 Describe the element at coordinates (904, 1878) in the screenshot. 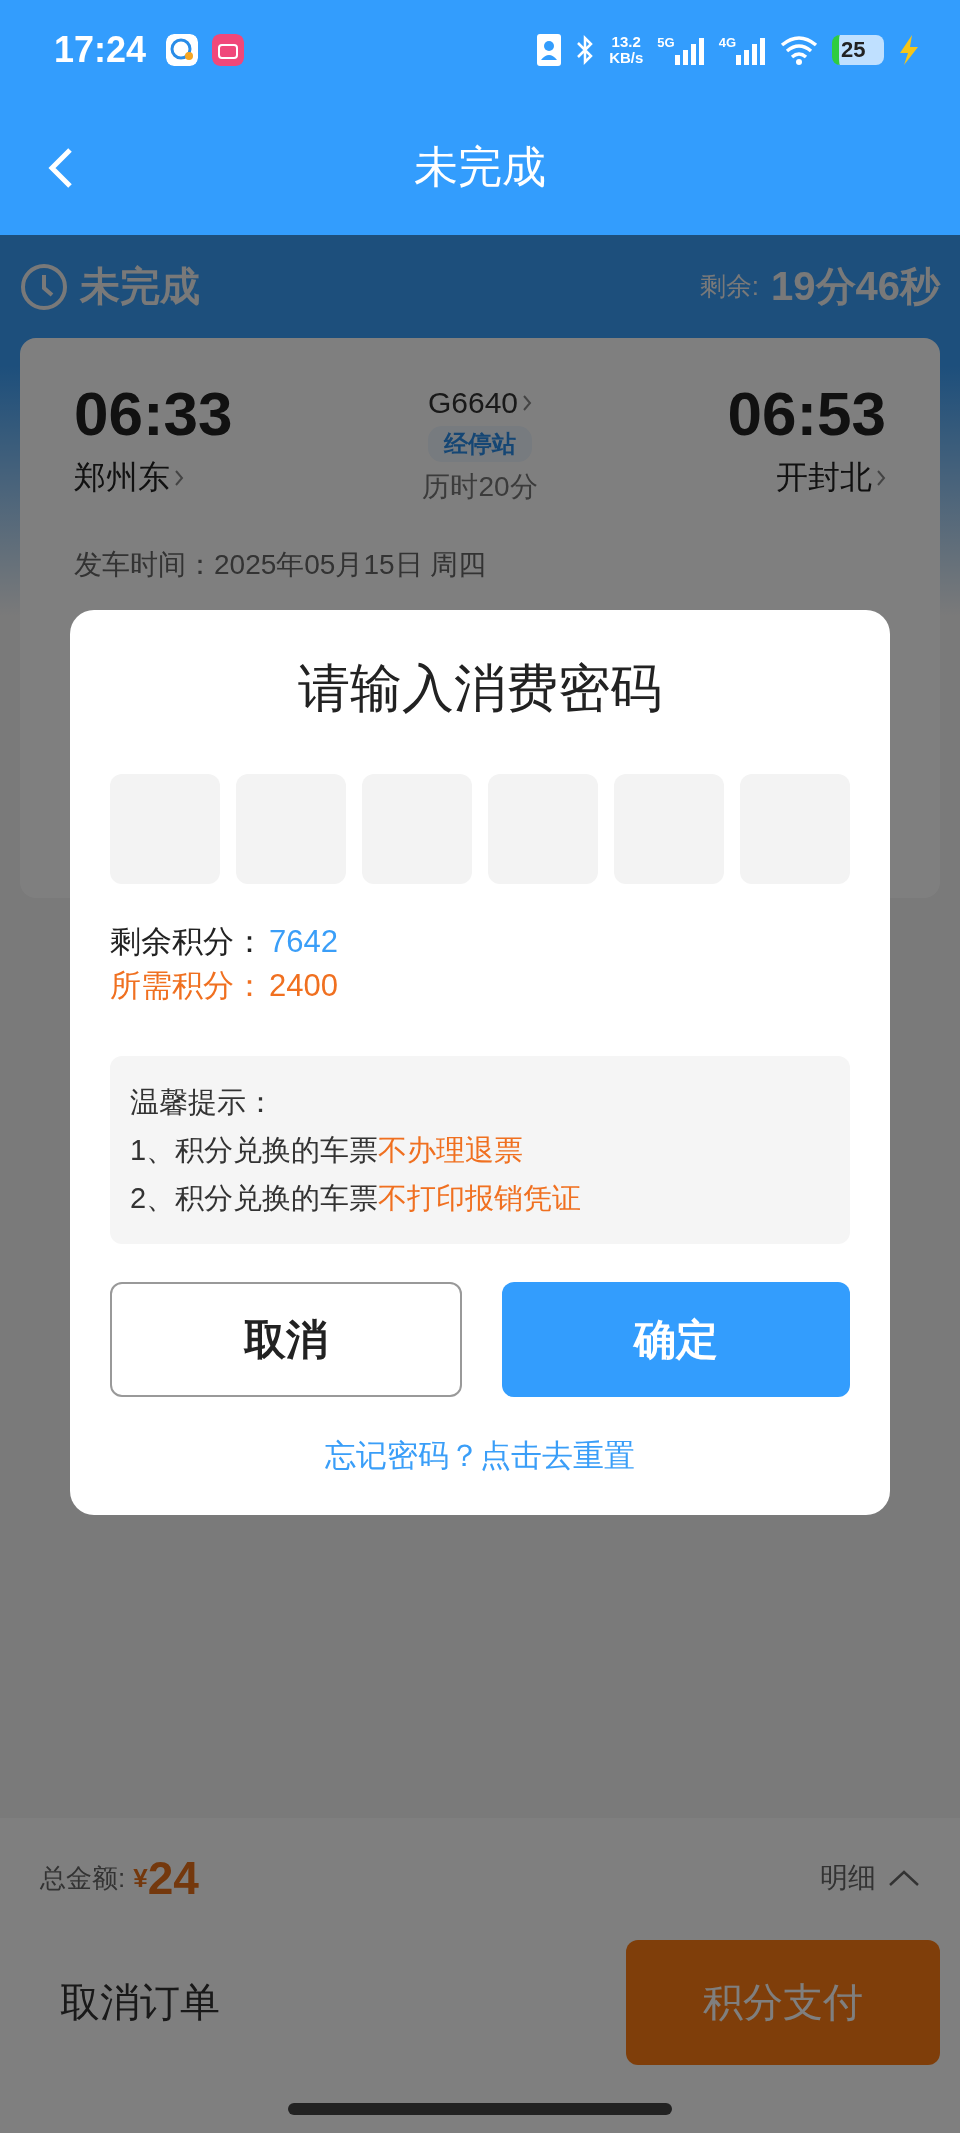

I see `chevron-up-icon` at that location.